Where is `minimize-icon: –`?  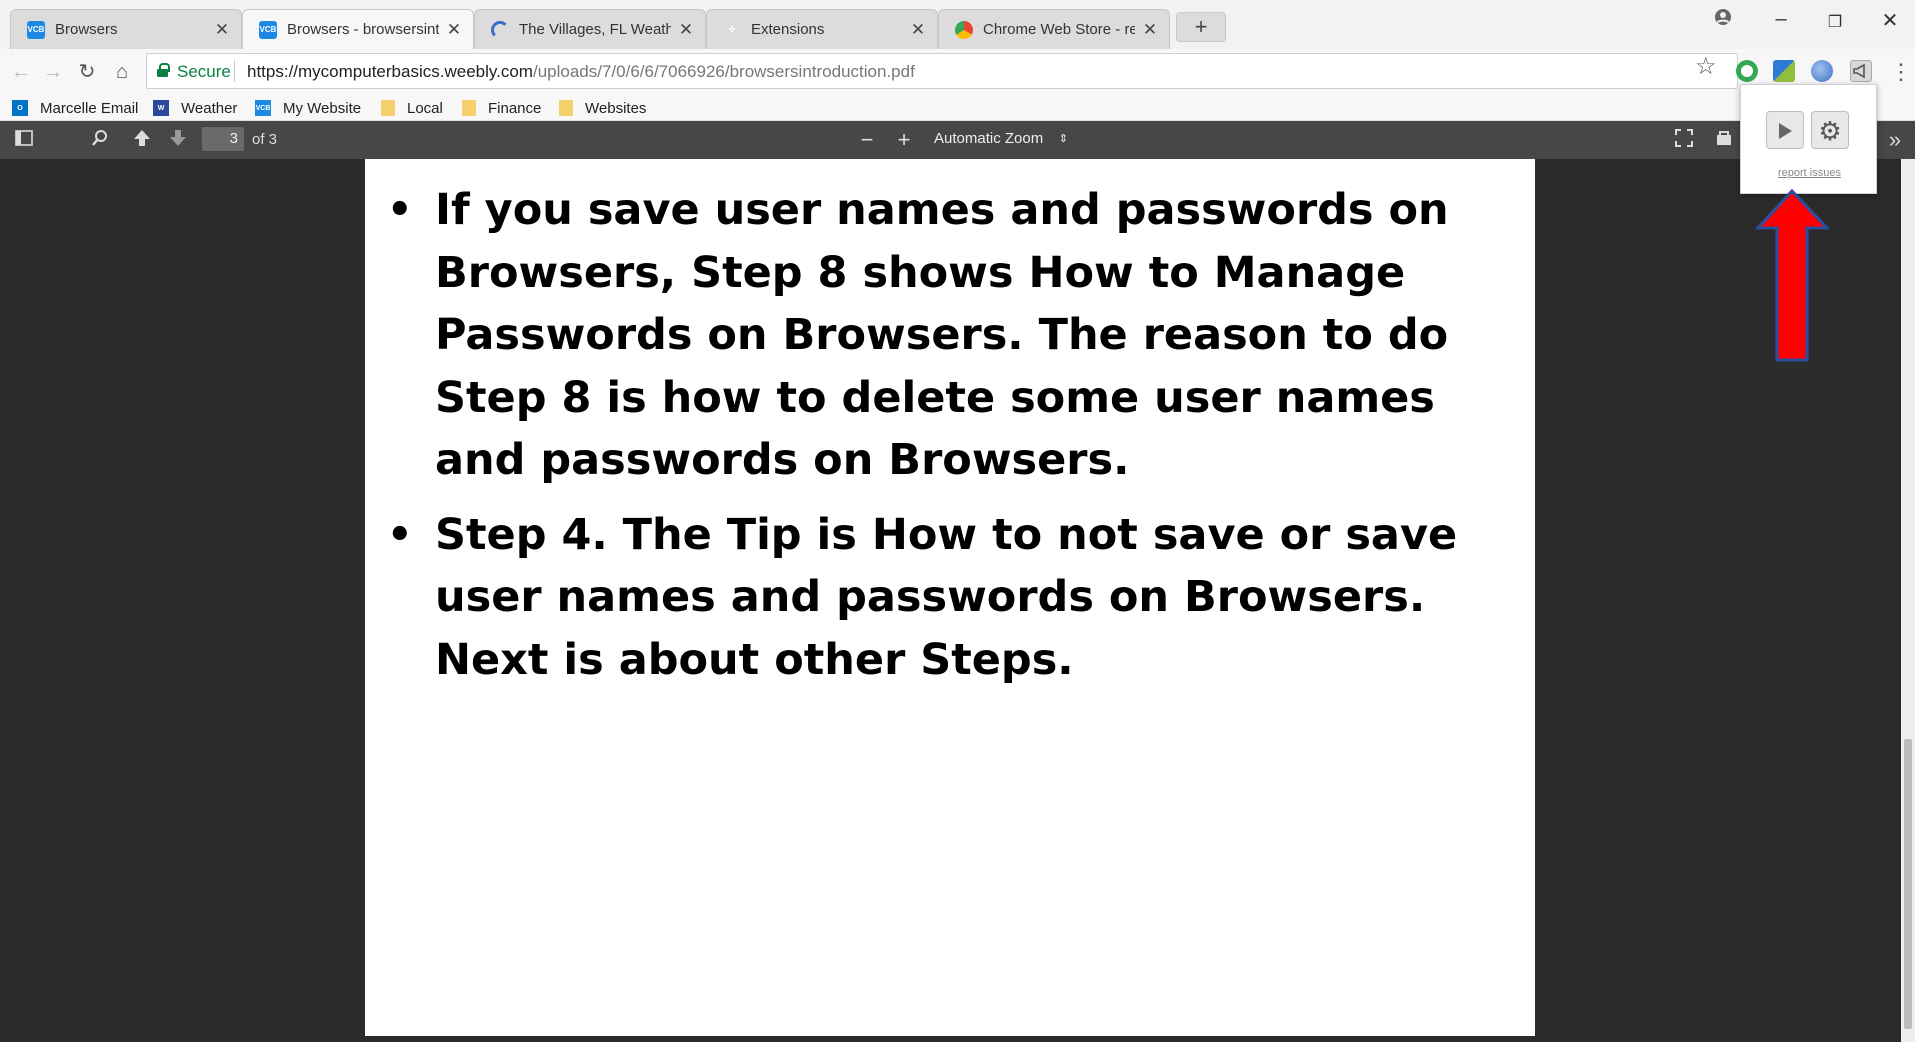 minimize-icon: – is located at coordinates (1781, 19).